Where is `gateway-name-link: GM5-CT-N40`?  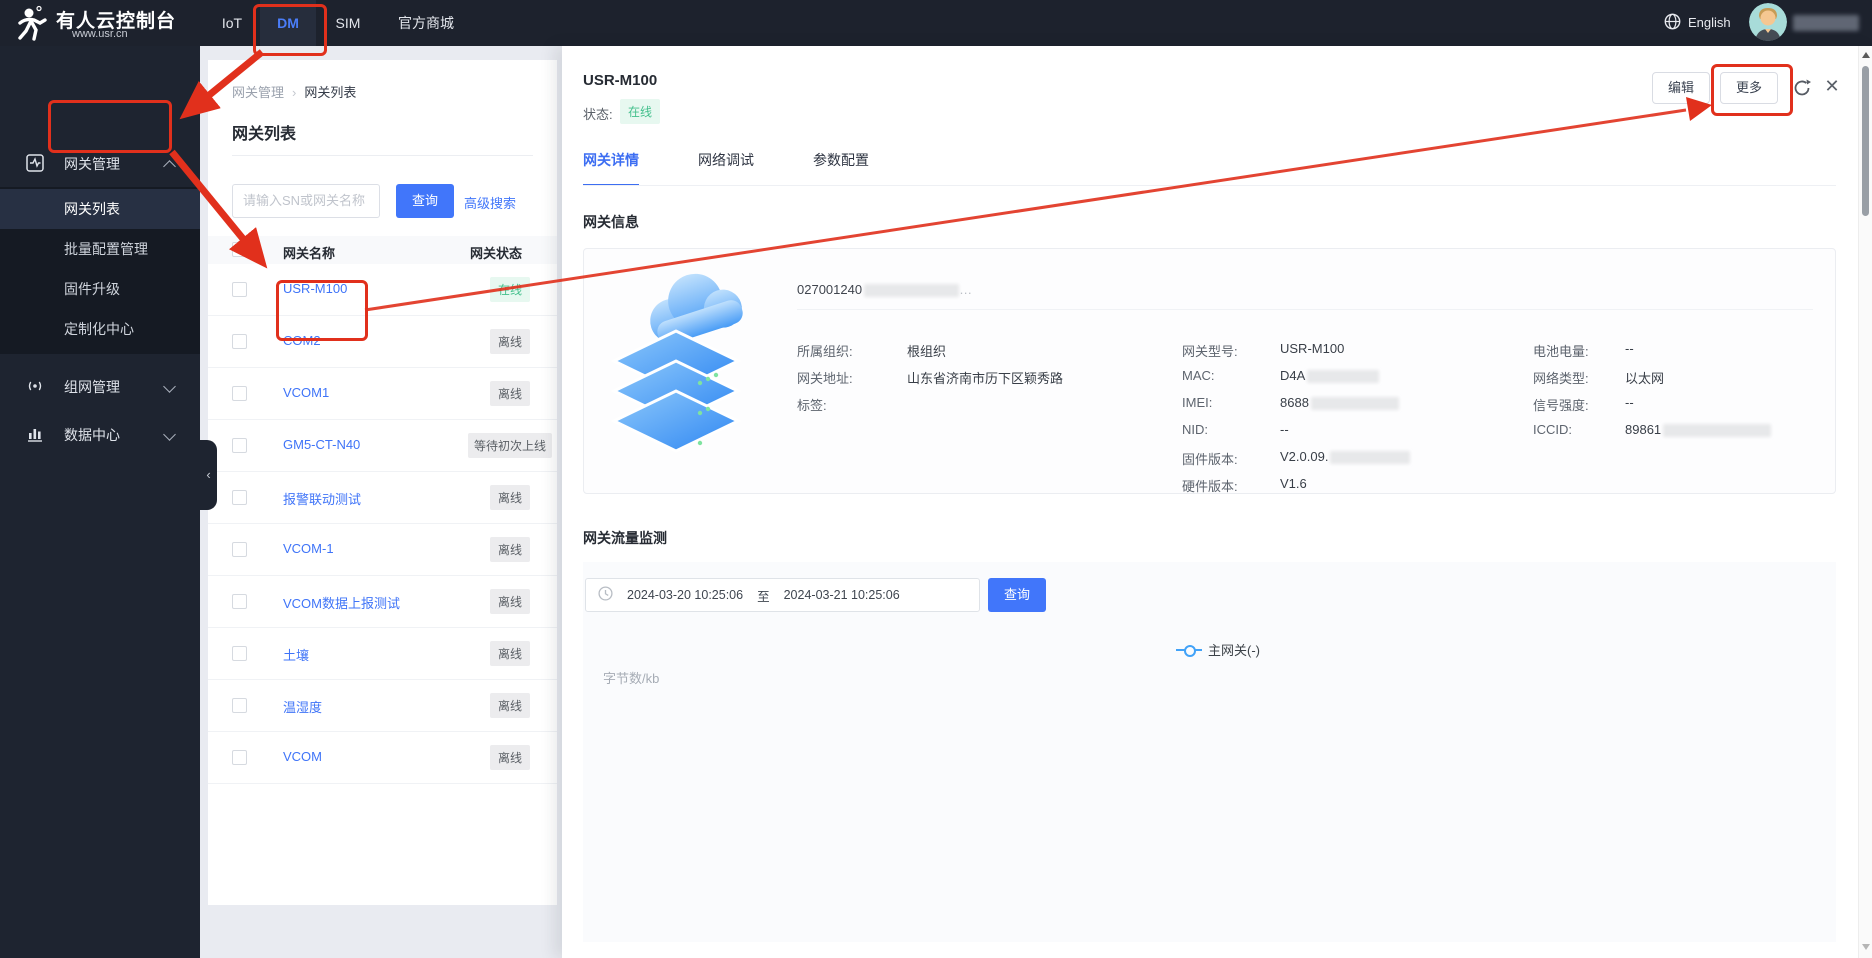
gateway-name-link: GM5-CT-N40 is located at coordinates (321, 444).